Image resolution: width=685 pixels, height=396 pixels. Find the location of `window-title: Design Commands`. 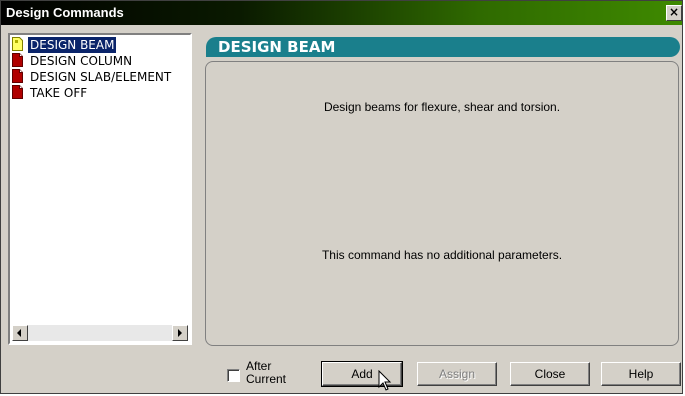

window-title: Design Commands is located at coordinates (65, 12).